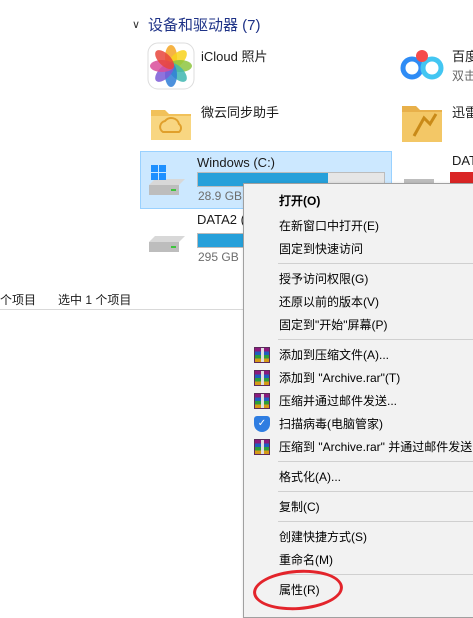  What do you see at coordinates (358, 423) in the screenshot?
I see `menu-scan-virus: ✓ 扫描病毒(电脑管家)` at bounding box center [358, 423].